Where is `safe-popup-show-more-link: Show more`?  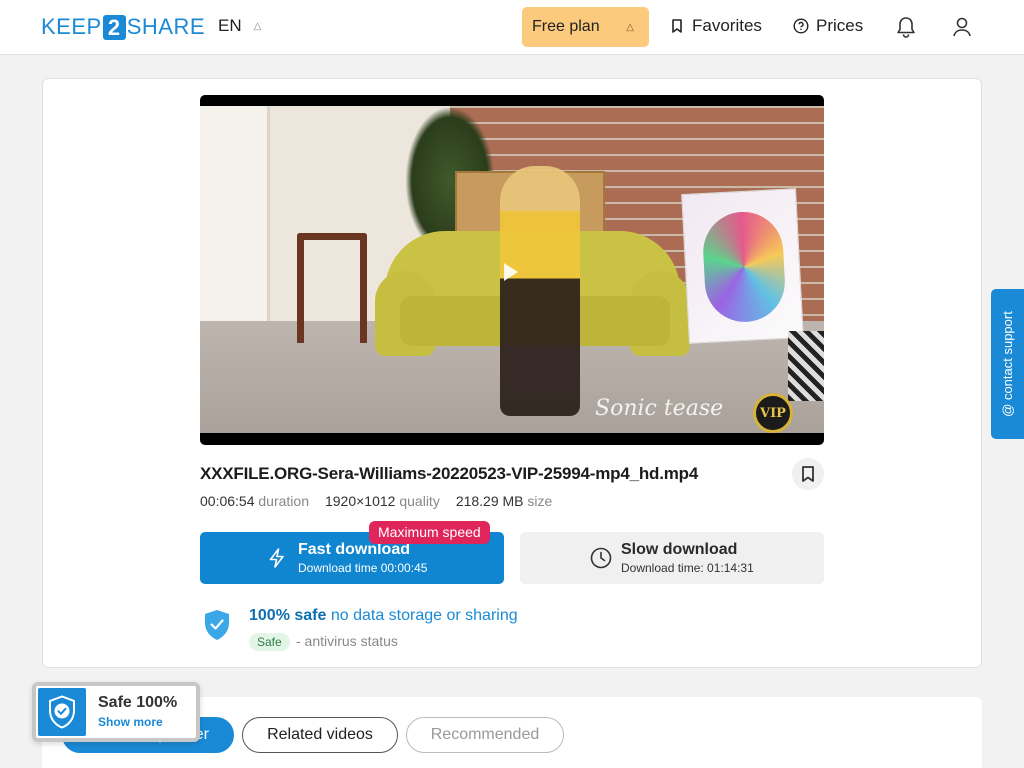
safe-popup-show-more-link: Show more is located at coordinates (130, 722).